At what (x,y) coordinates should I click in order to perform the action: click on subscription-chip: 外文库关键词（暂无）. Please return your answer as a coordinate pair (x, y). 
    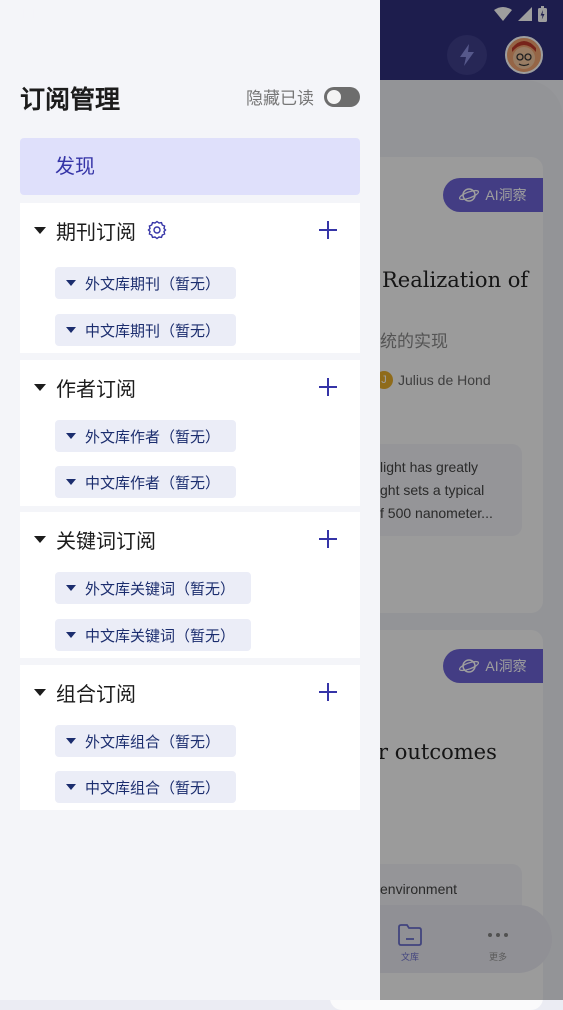
    Looking at the image, I should click on (153, 588).